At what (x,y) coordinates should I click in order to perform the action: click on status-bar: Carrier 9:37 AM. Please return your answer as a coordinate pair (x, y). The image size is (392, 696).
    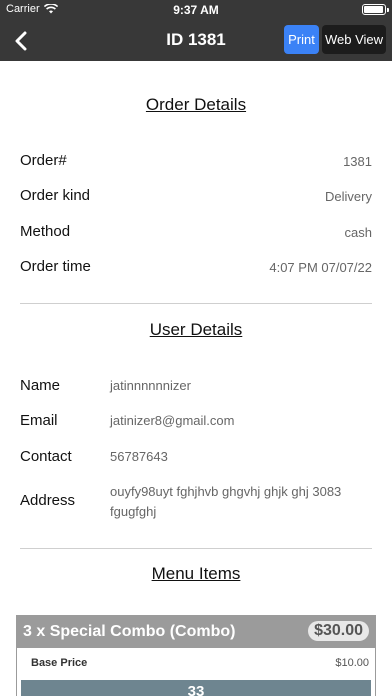
    Looking at the image, I should click on (196, 10).